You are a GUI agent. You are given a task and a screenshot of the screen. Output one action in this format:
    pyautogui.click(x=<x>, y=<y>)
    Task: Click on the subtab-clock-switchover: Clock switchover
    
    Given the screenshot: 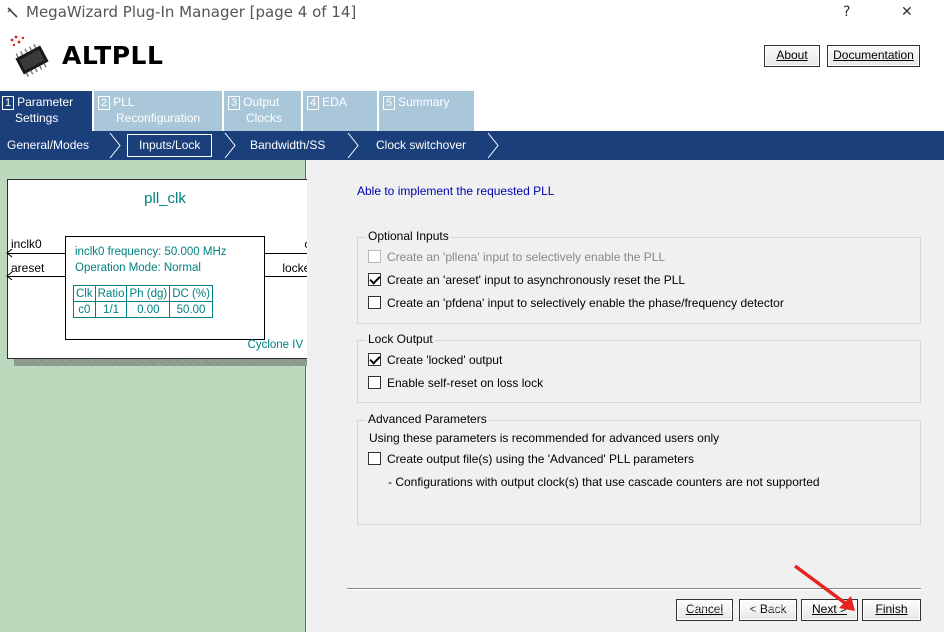 What is the action you would take?
    pyautogui.click(x=421, y=145)
    